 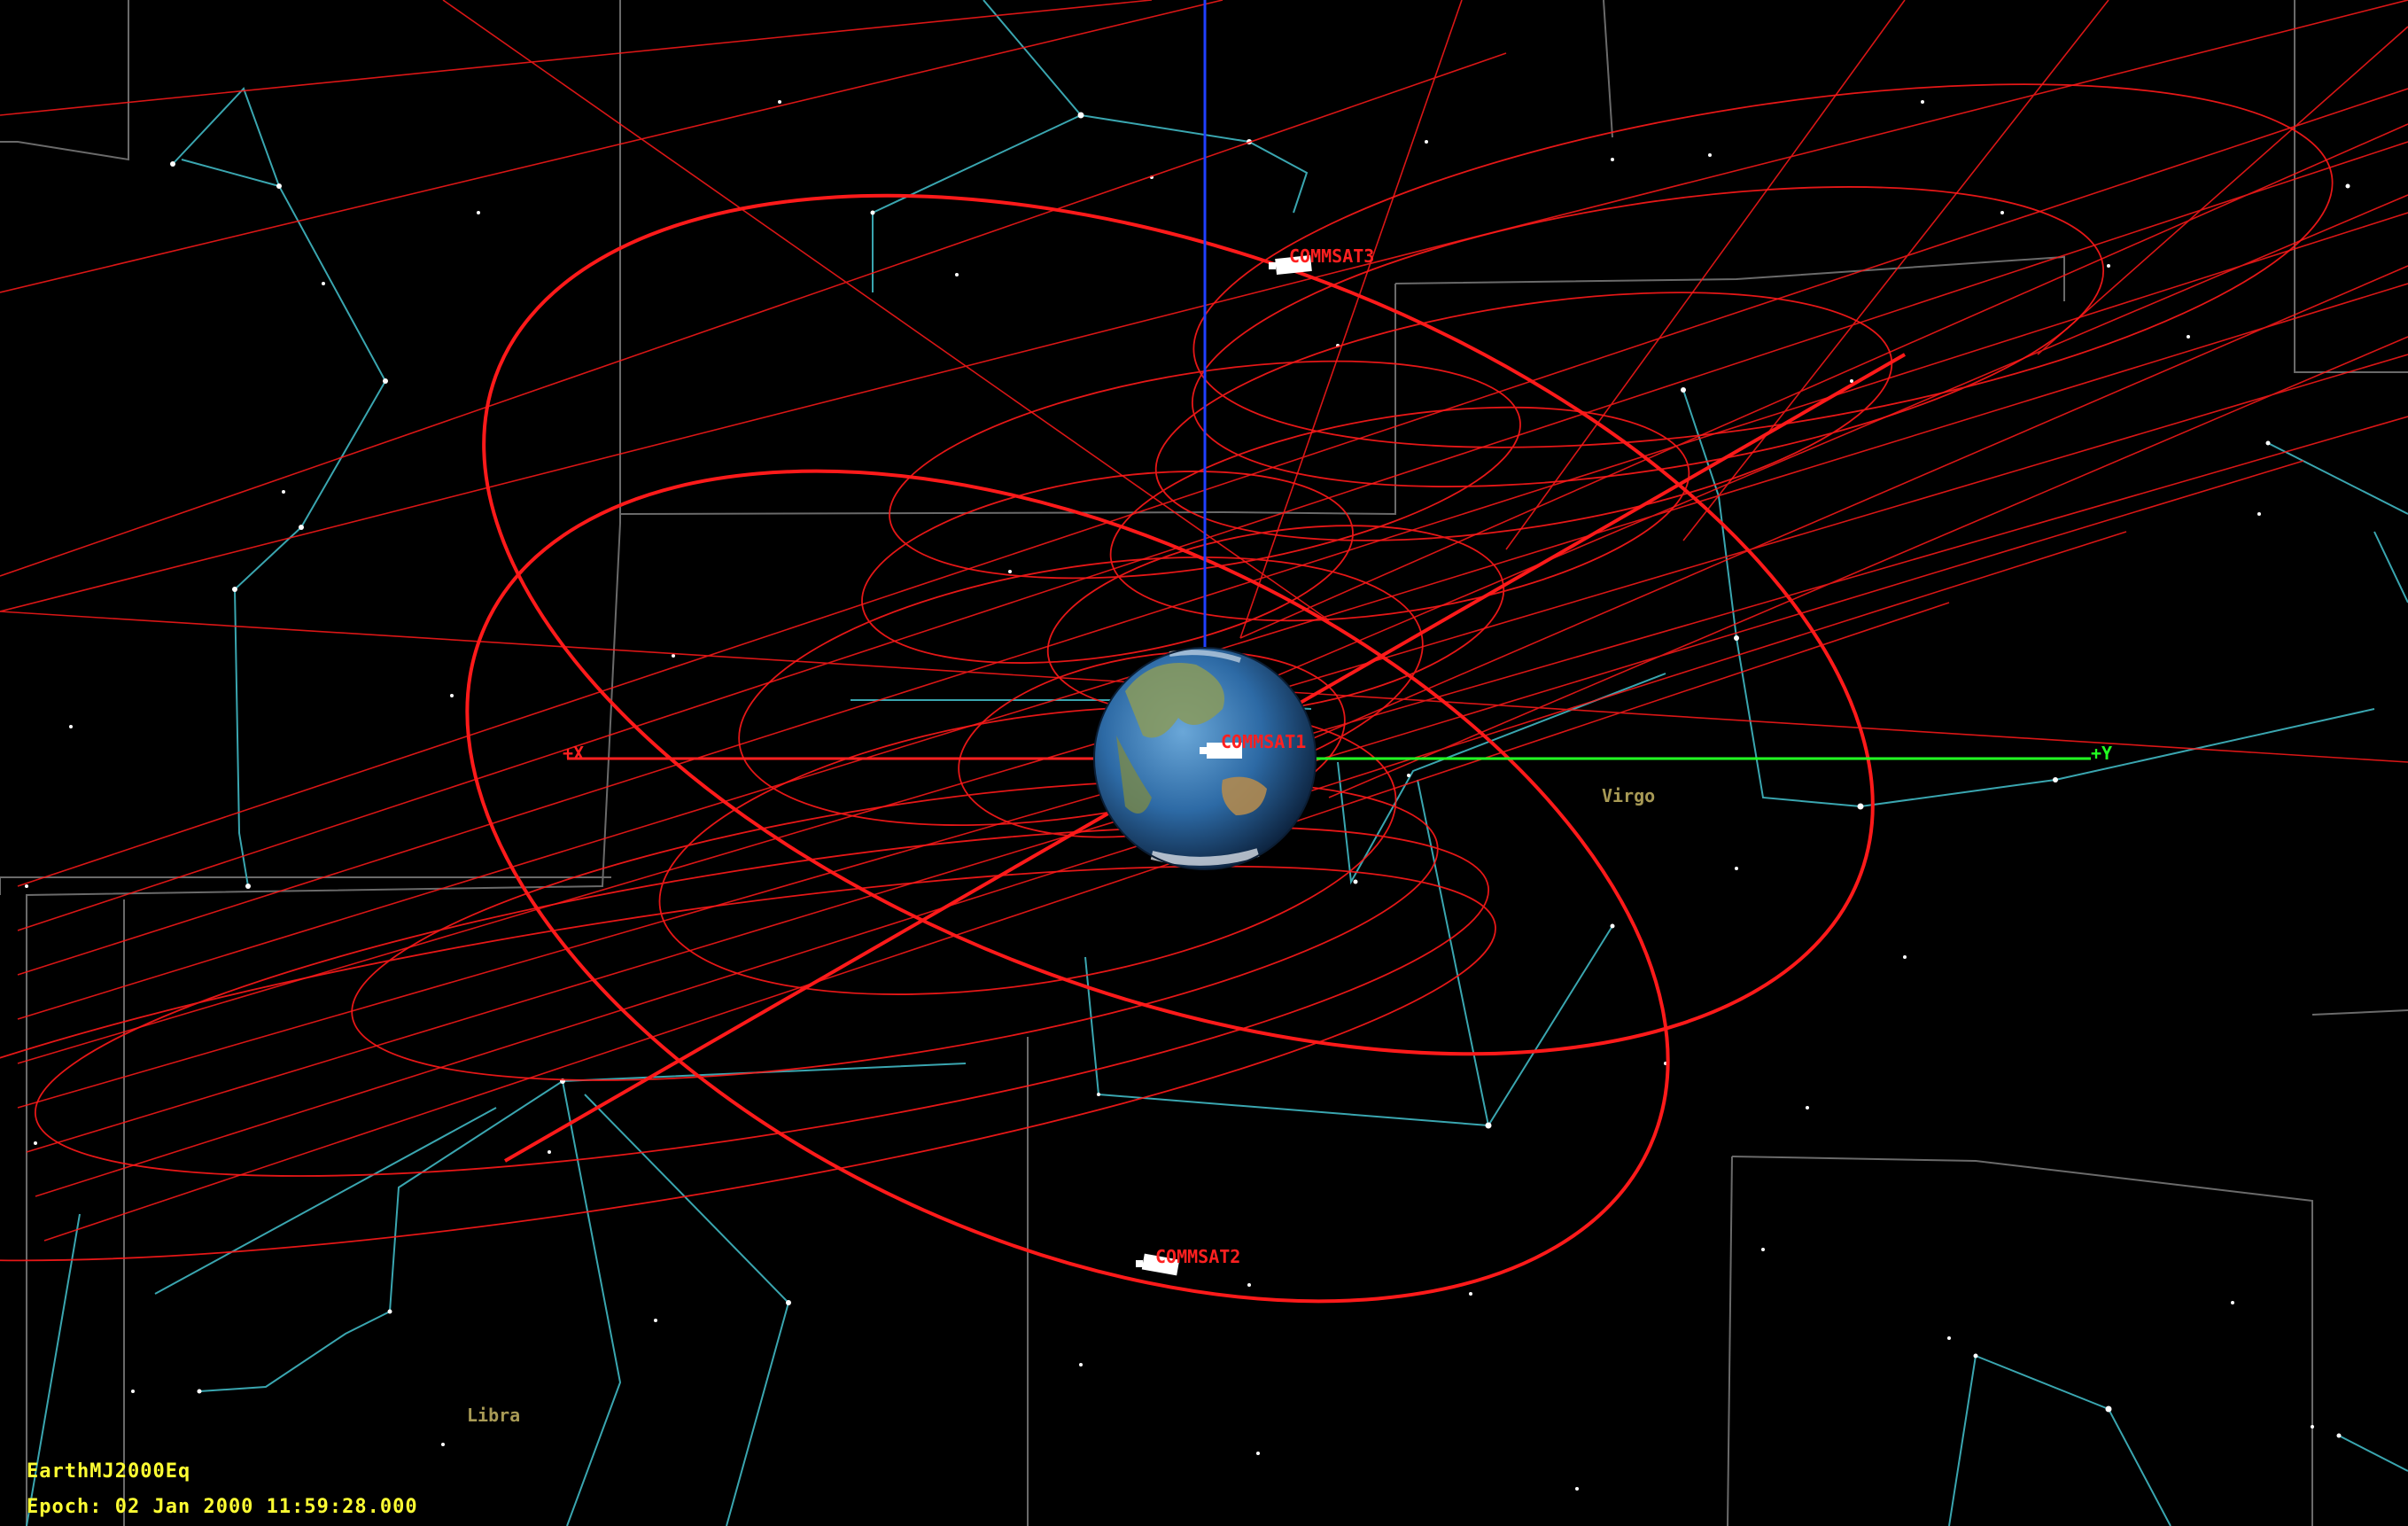 What do you see at coordinates (1332, 256) in the screenshot?
I see `spacecraft-label-commsat3: COMMSAT3` at bounding box center [1332, 256].